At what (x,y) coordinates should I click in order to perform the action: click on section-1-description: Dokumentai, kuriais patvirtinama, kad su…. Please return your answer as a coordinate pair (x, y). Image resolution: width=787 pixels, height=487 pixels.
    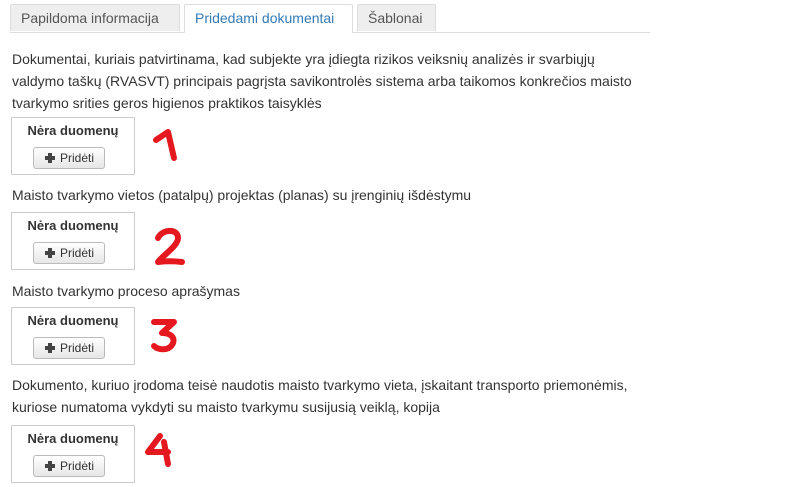
    Looking at the image, I should click on (322, 81).